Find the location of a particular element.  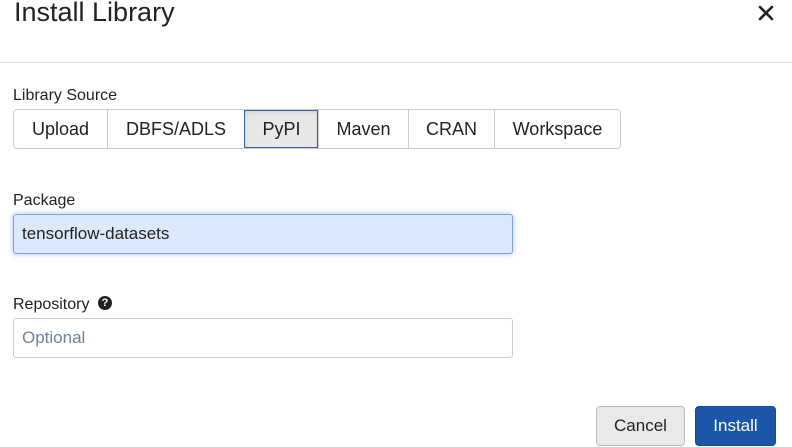

question-circle-icon: ? is located at coordinates (104, 302).